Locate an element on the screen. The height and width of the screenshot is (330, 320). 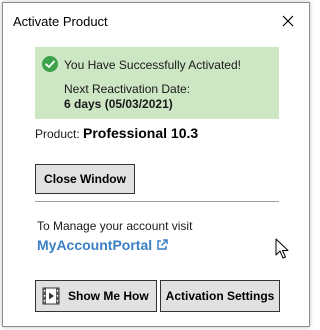
close-window-button: Close Window is located at coordinates (85, 179).